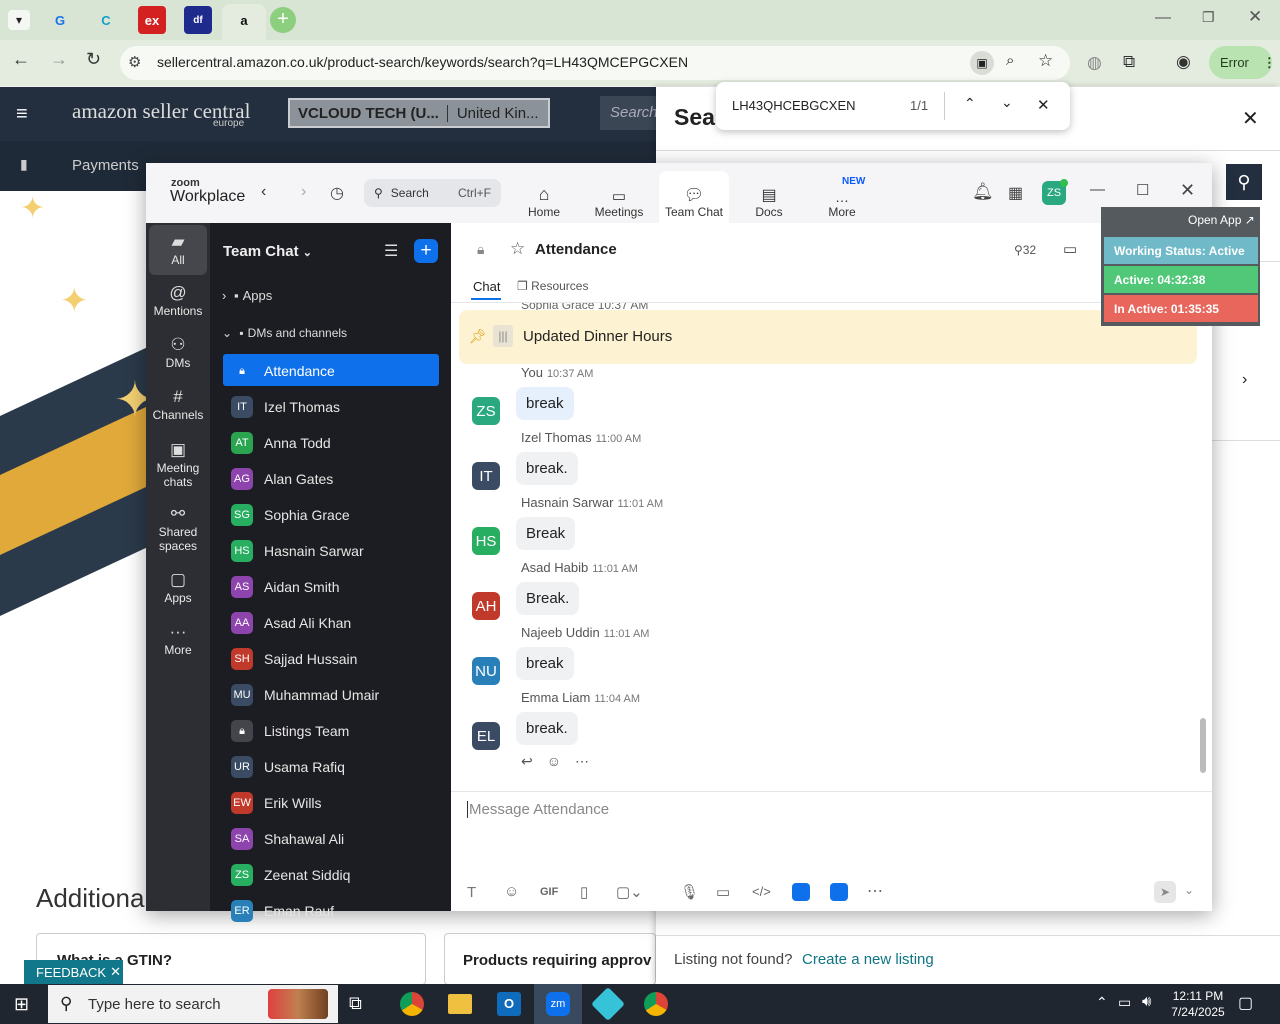 The width and height of the screenshot is (1280, 1024). Describe the element at coordinates (567, 502) in the screenshot. I see `message-author: Hasnain Sarwar` at that location.